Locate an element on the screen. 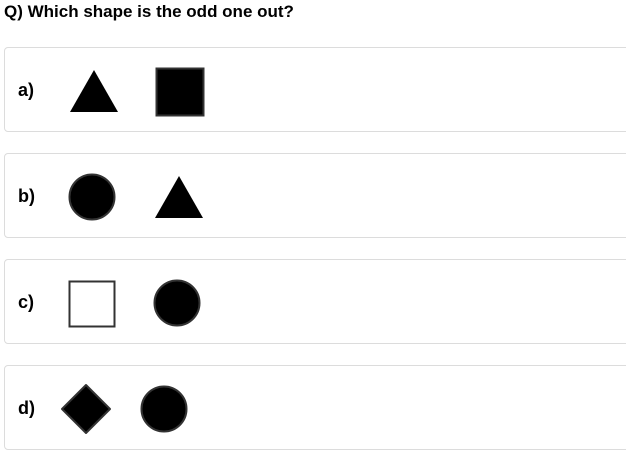  option-label: d) is located at coordinates (26, 408).